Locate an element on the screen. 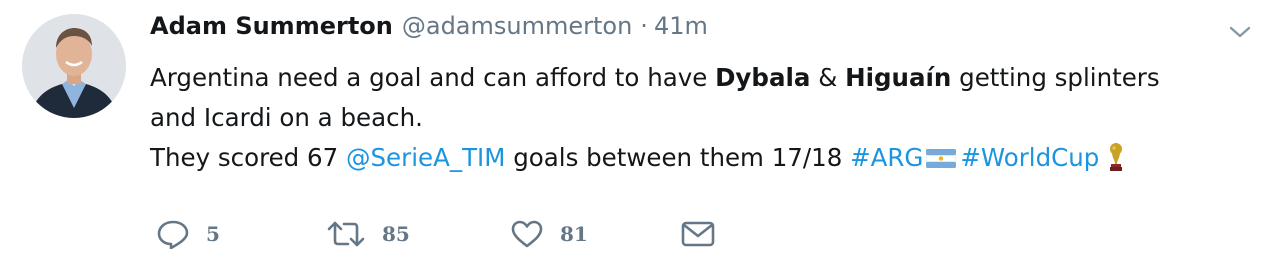  reply-button: 5 is located at coordinates (188, 234).